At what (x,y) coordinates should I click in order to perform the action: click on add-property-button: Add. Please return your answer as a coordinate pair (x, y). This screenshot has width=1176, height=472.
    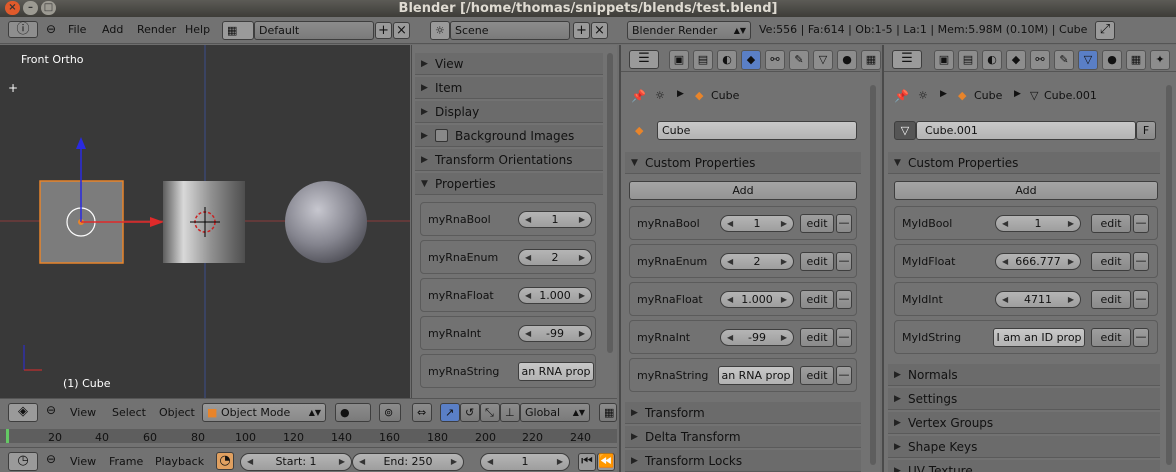
    Looking at the image, I should click on (743, 190).